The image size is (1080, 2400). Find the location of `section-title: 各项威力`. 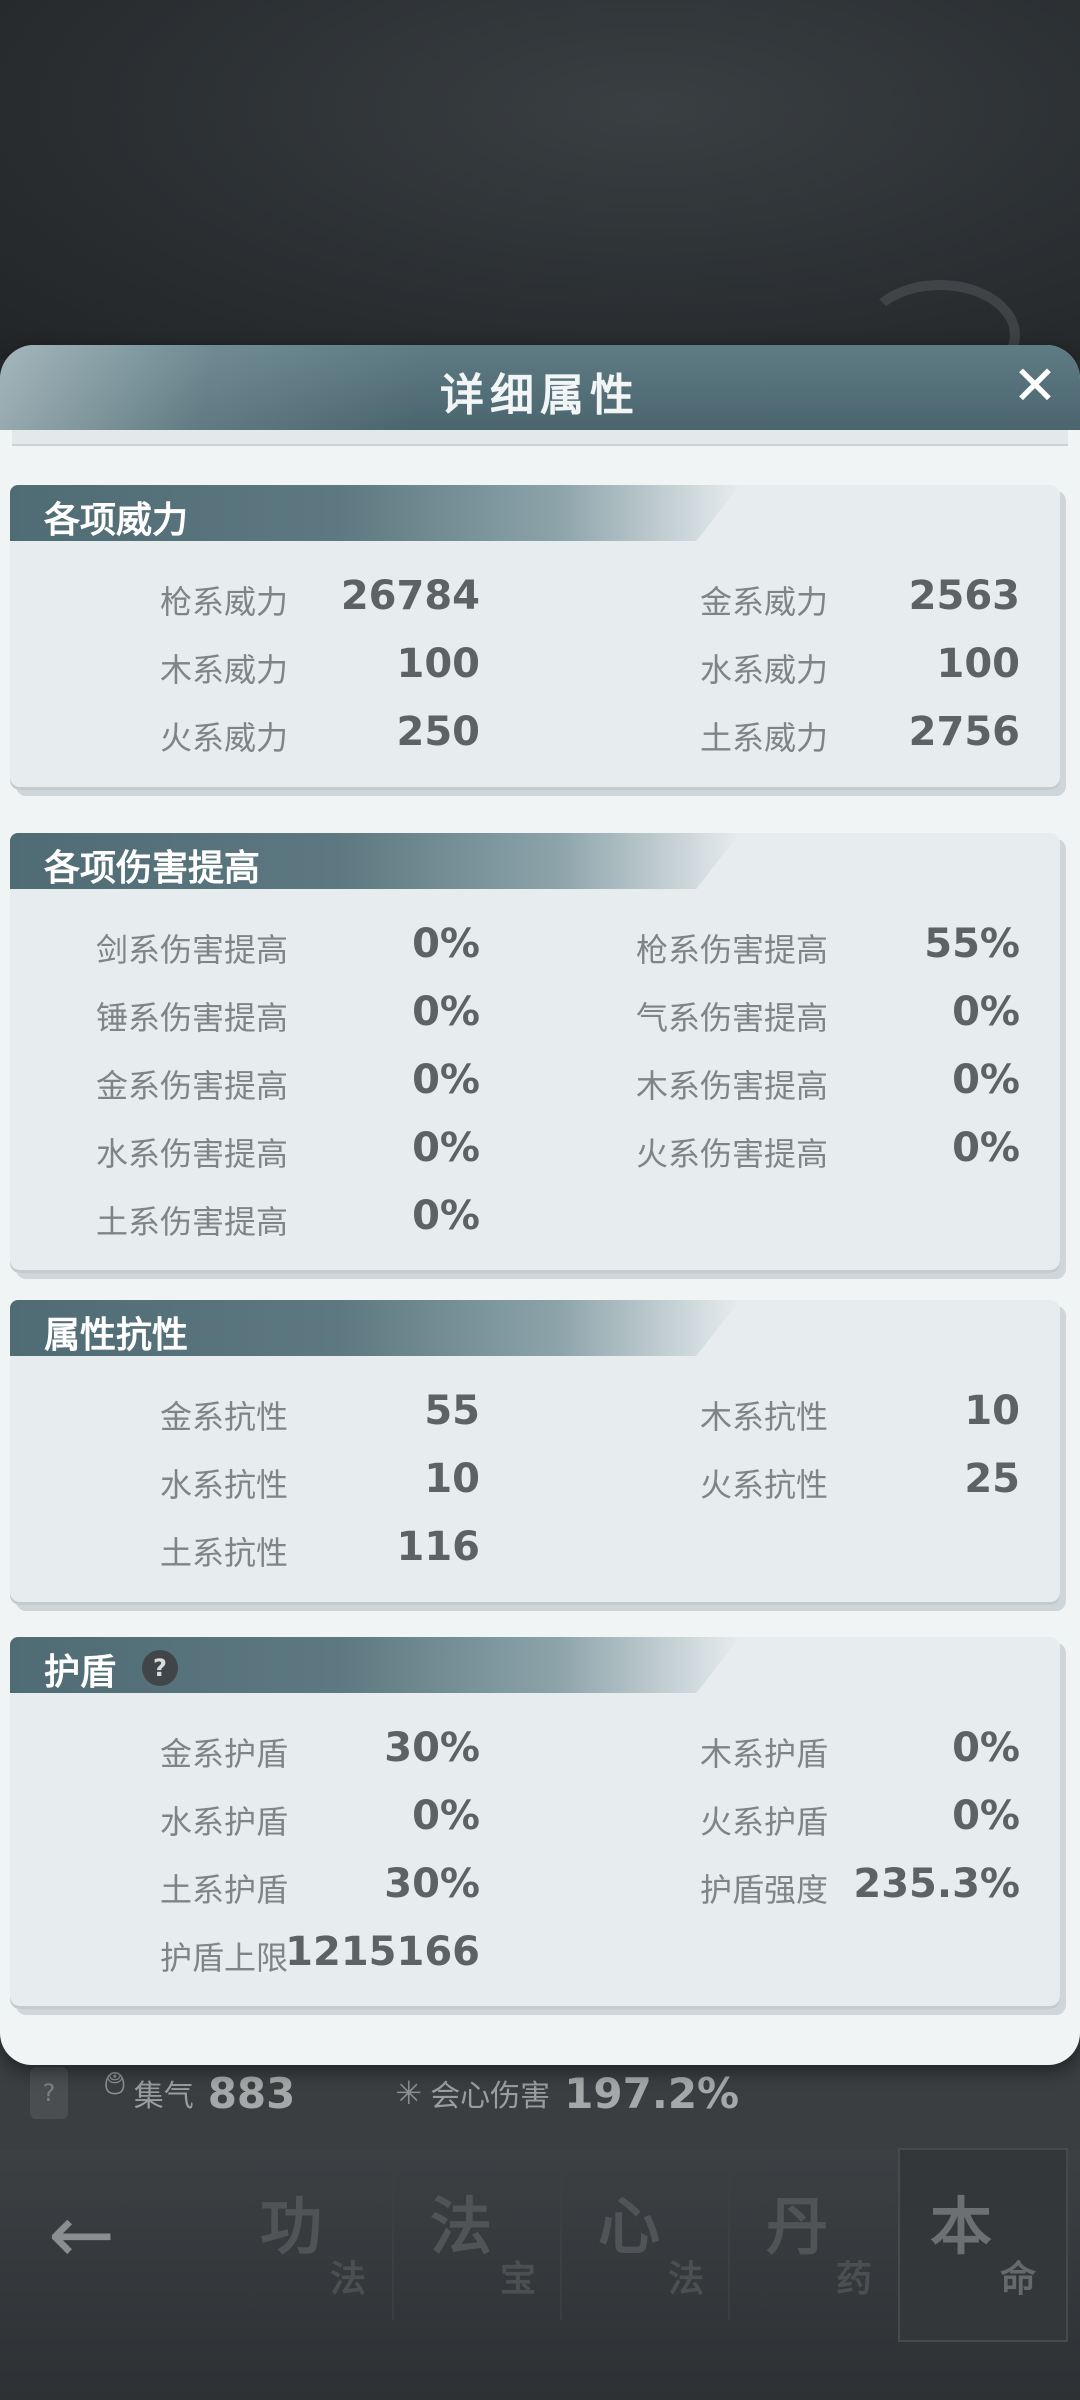

section-title: 各项威力 is located at coordinates (116, 520).